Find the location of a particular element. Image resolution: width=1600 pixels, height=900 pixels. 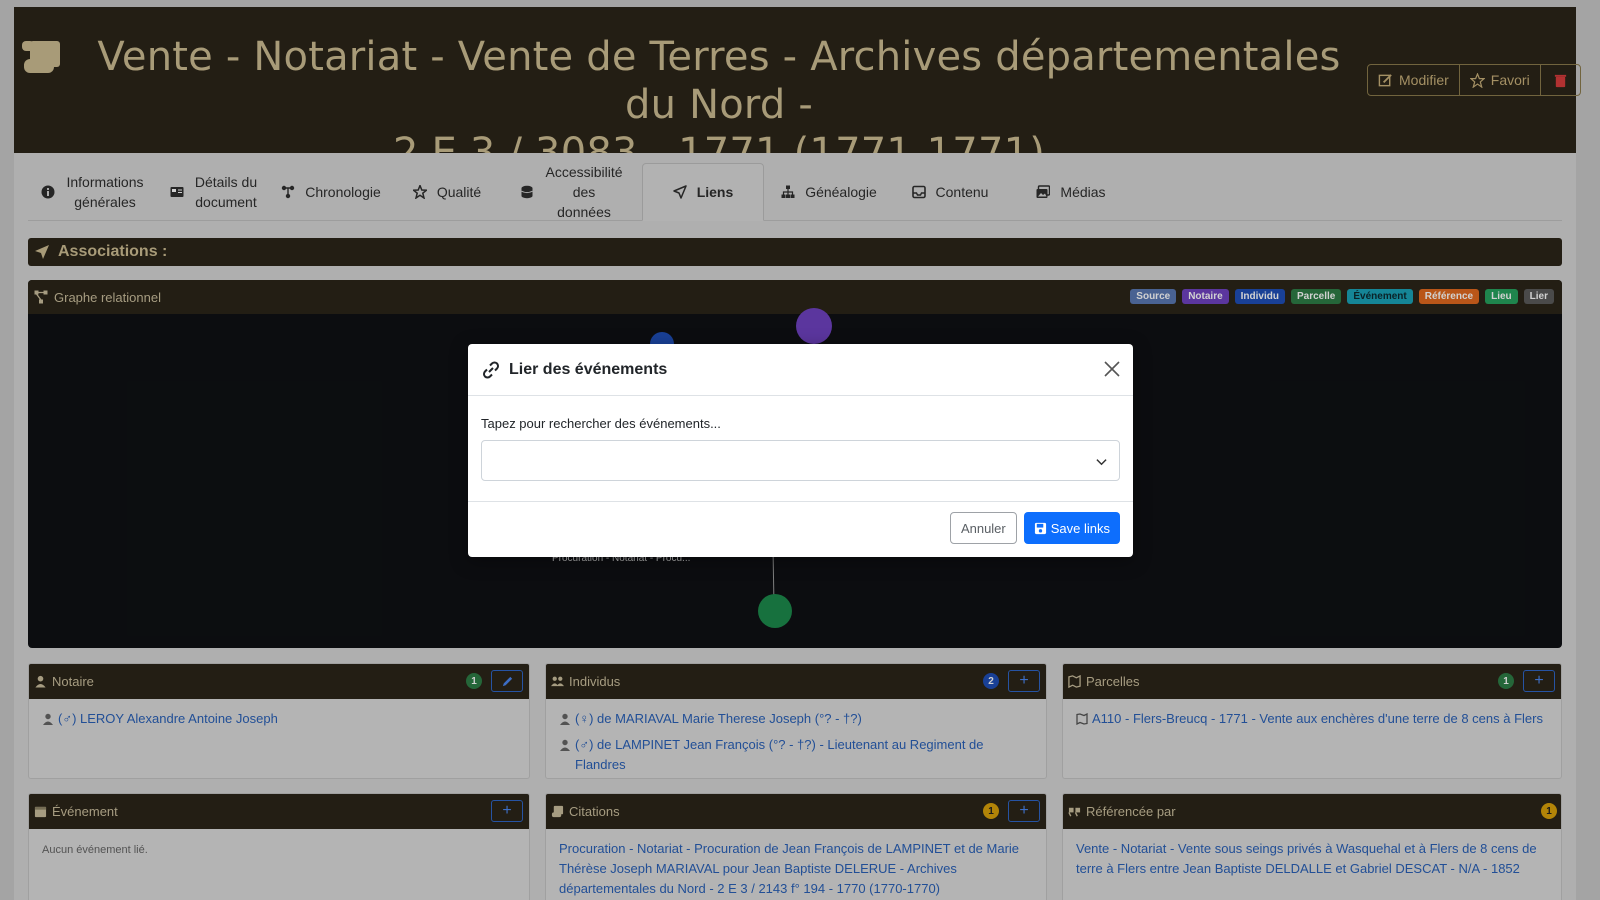

link-icon is located at coordinates (491, 369).